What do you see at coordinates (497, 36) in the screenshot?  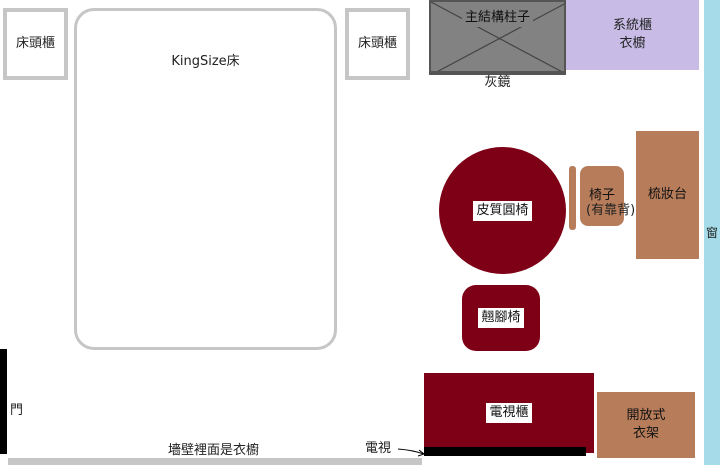 I see `structural-pillar: 主結構柱子` at bounding box center [497, 36].